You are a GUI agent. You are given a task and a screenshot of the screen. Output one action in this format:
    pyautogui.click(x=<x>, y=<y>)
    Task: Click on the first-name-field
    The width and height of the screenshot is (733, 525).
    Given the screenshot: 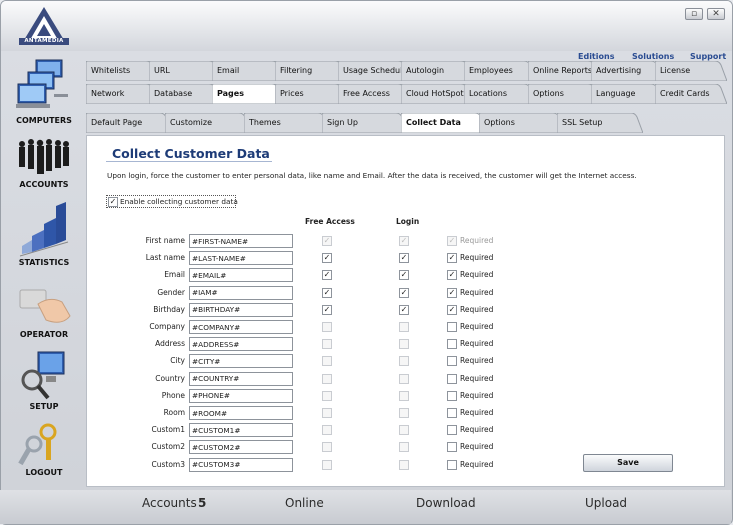 What is the action you would take?
    pyautogui.click(x=241, y=241)
    